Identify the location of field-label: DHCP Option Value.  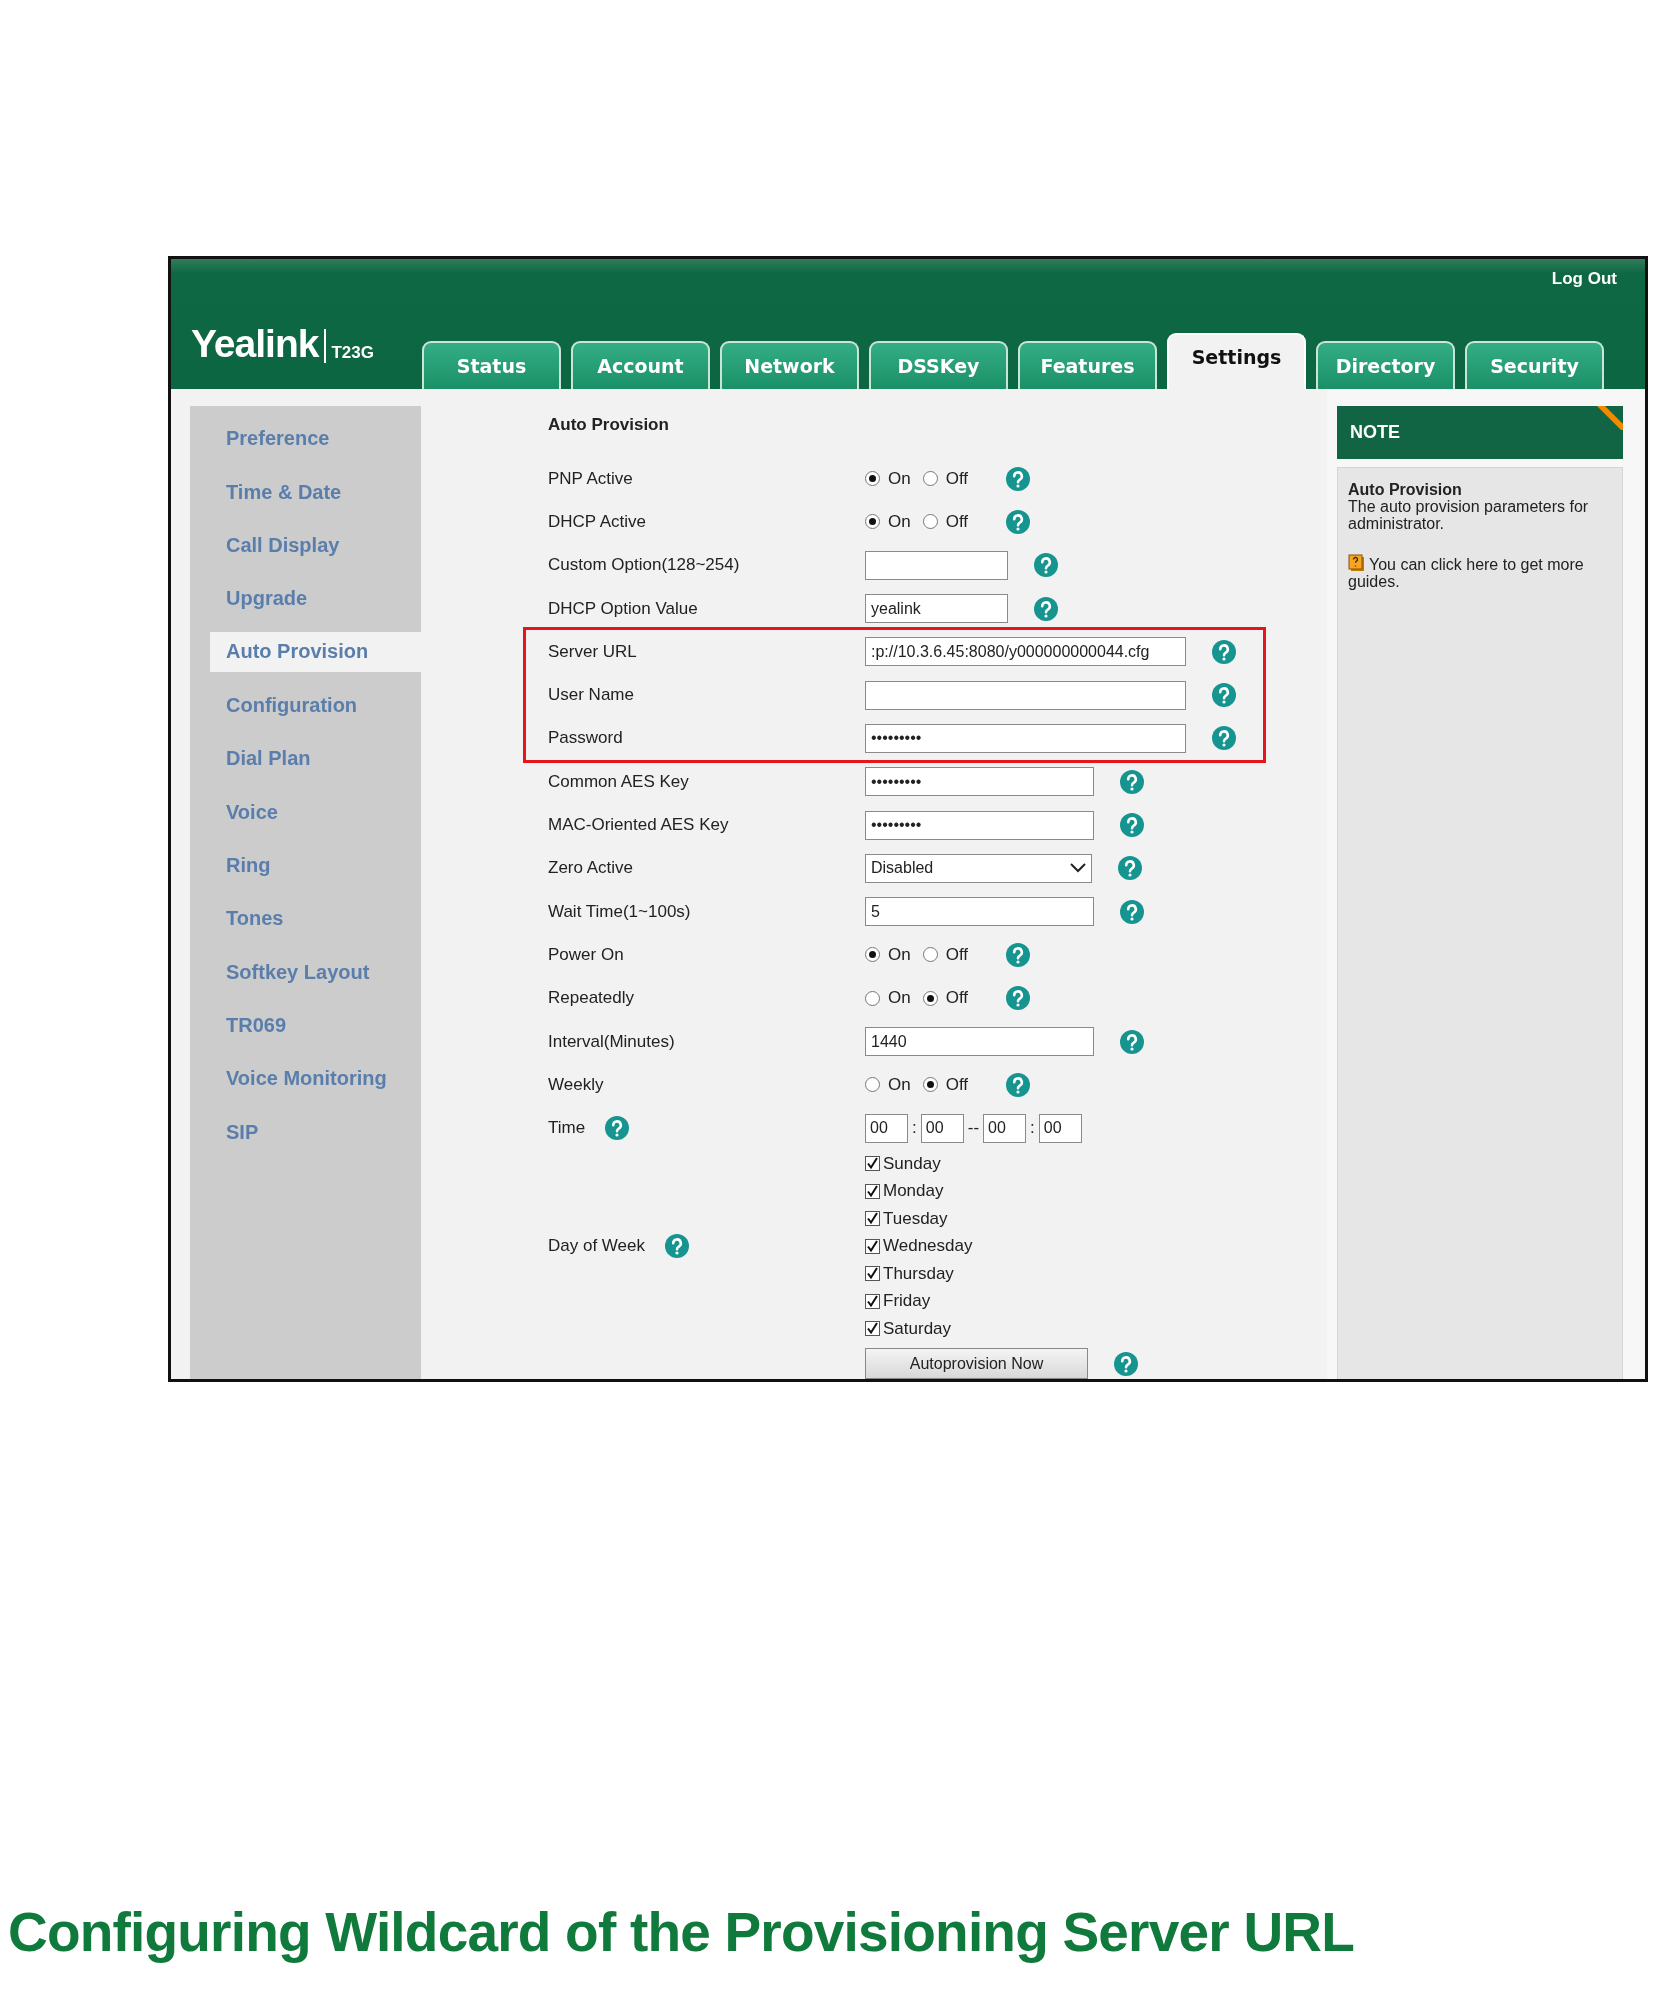
(623, 608).